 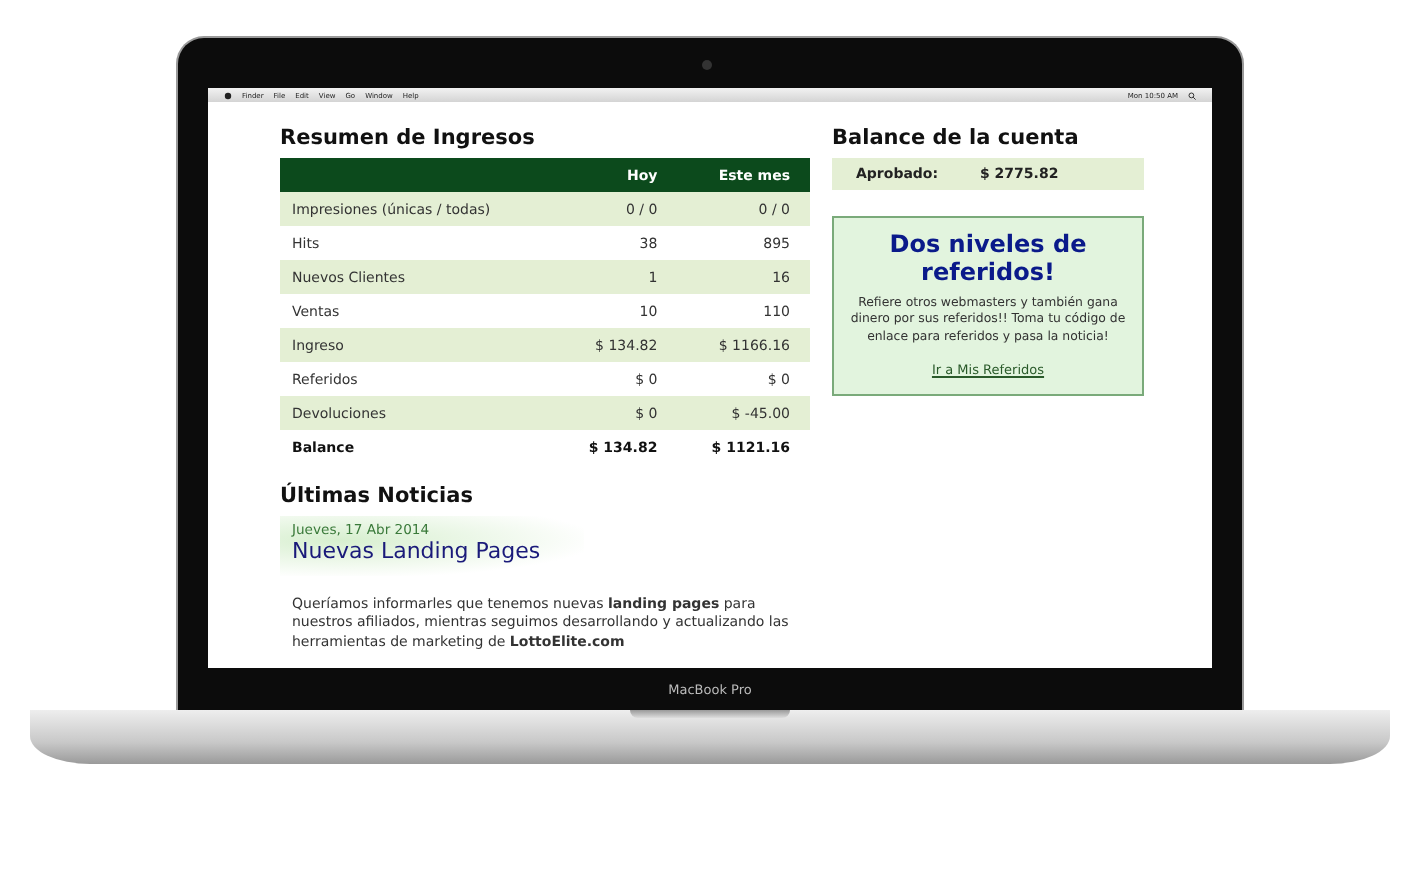 What do you see at coordinates (707, 65) in the screenshot?
I see `camera-icon` at bounding box center [707, 65].